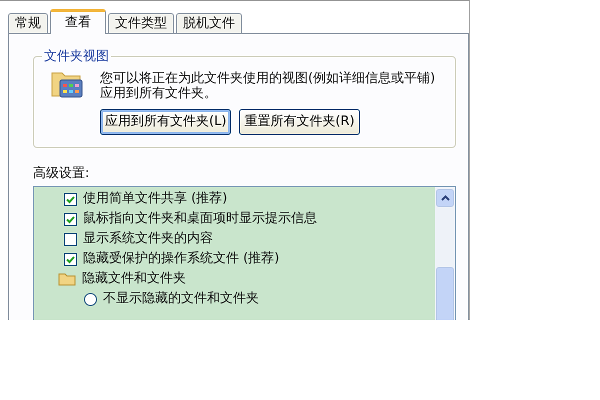 The height and width of the screenshot is (400, 600). Describe the element at coordinates (134, 279) in the screenshot. I see `folder-label: 隐藏文件和文件夹` at that location.